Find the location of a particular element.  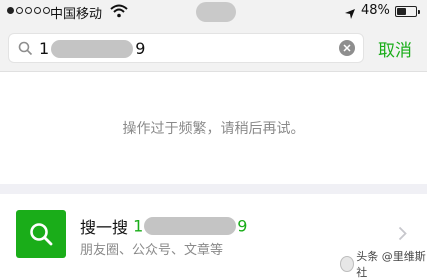

watermark: 头条 @里维斯社 is located at coordinates (383, 264).